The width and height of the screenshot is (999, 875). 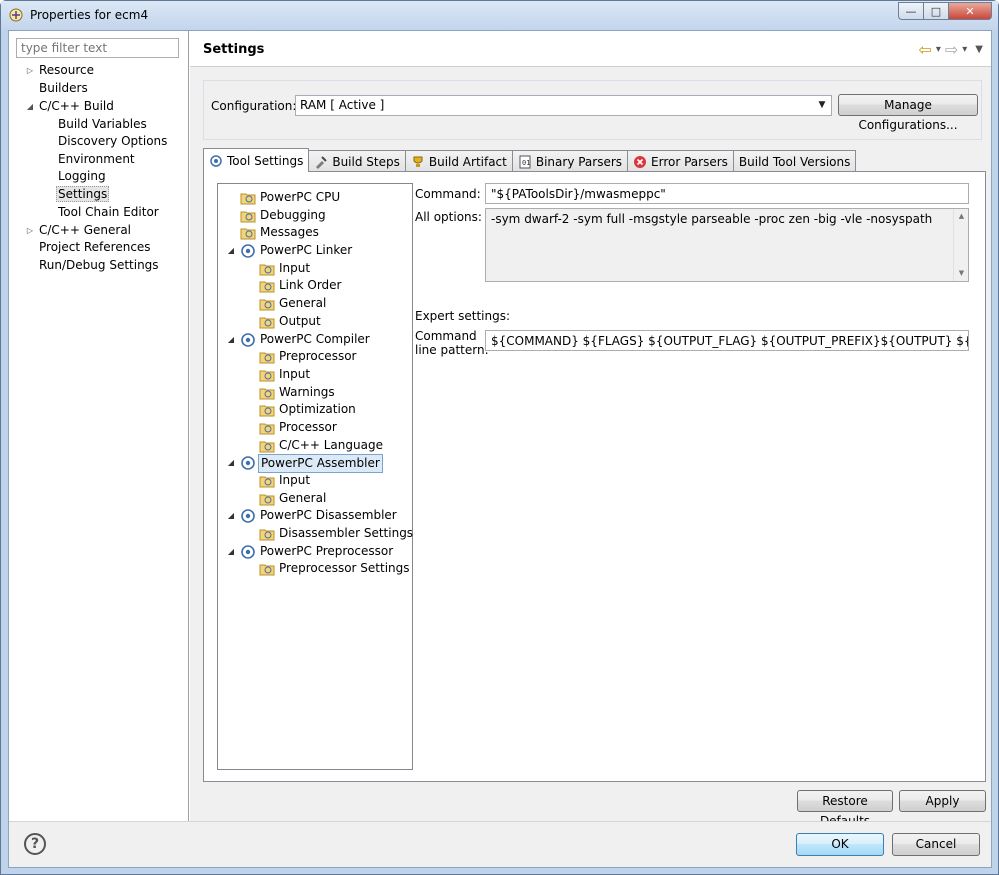 What do you see at coordinates (313, 215) in the screenshot?
I see `tree-item-debugging: Debugging` at bounding box center [313, 215].